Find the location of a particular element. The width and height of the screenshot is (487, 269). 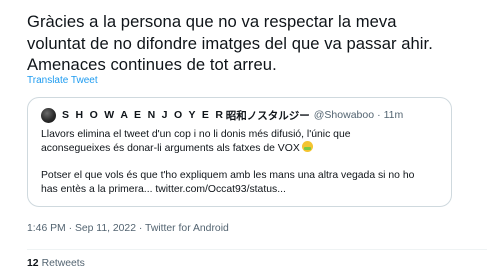

quoted-author-name-jp: 昭和ノスタルジー is located at coordinates (268, 115).